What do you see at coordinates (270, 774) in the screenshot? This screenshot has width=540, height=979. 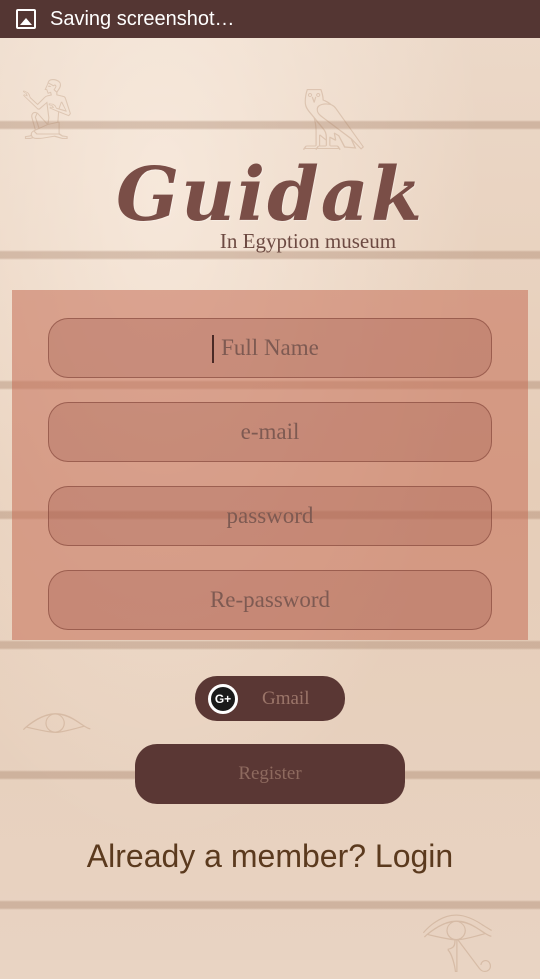 I see `register-button: Register` at bounding box center [270, 774].